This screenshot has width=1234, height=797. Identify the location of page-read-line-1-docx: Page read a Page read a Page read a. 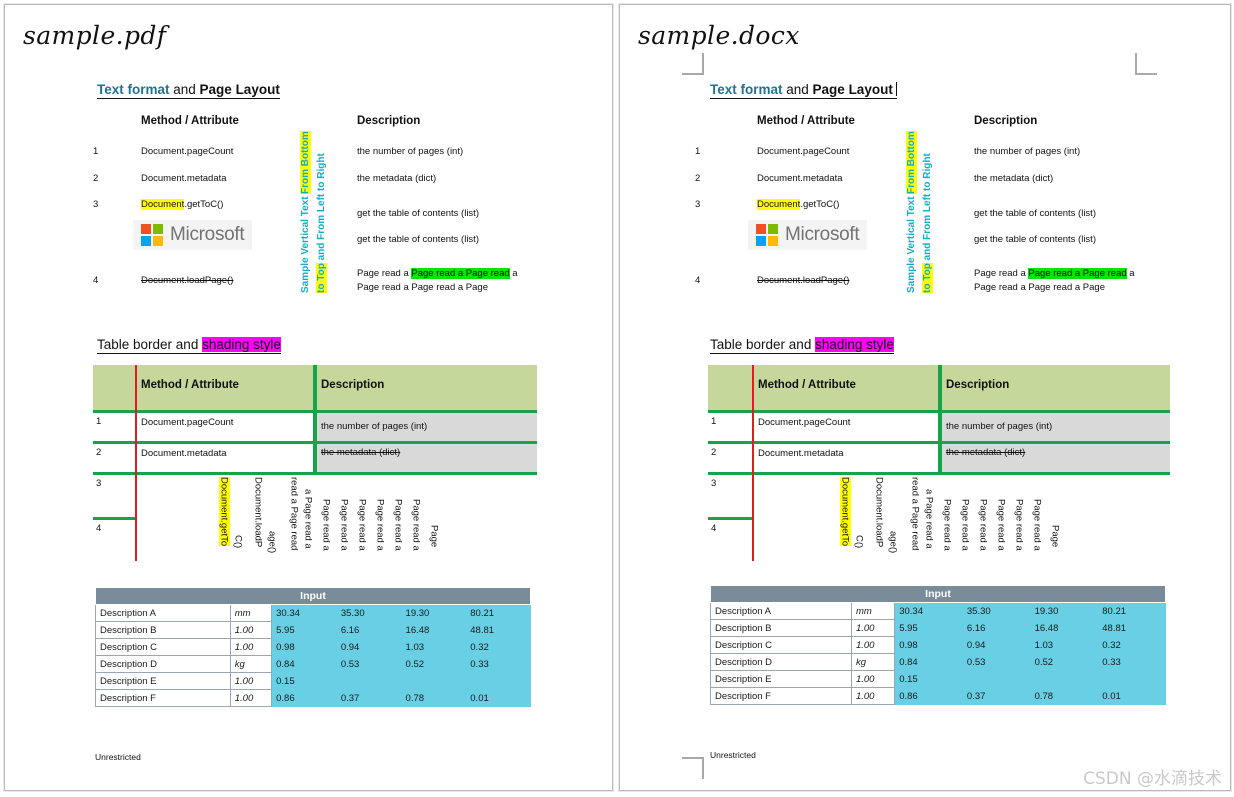
(1054, 273).